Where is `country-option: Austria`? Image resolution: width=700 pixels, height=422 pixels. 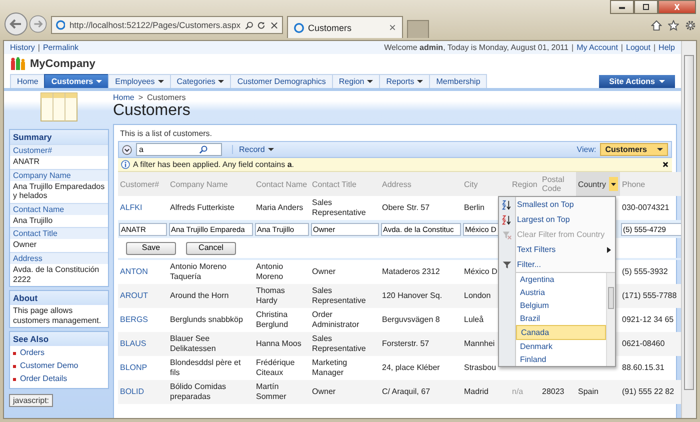
country-option: Austria is located at coordinates (561, 292).